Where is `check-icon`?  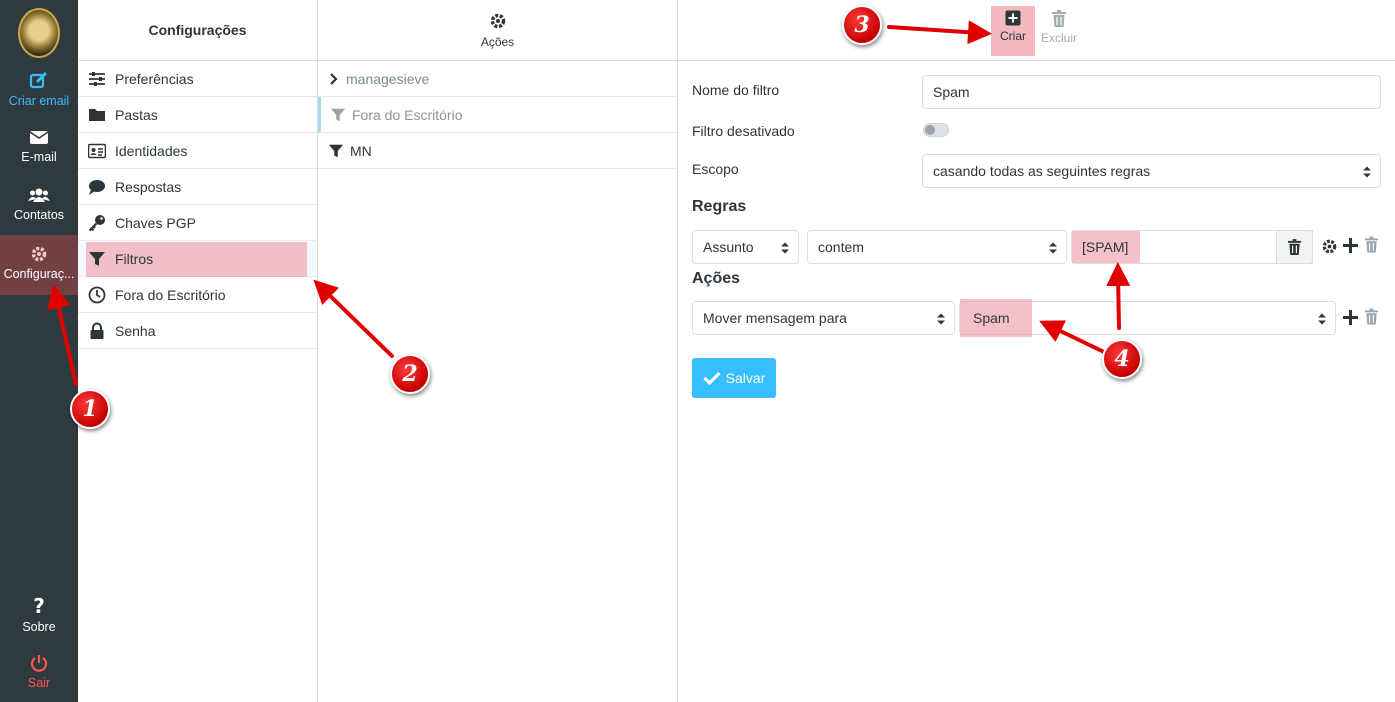 check-icon is located at coordinates (712, 378).